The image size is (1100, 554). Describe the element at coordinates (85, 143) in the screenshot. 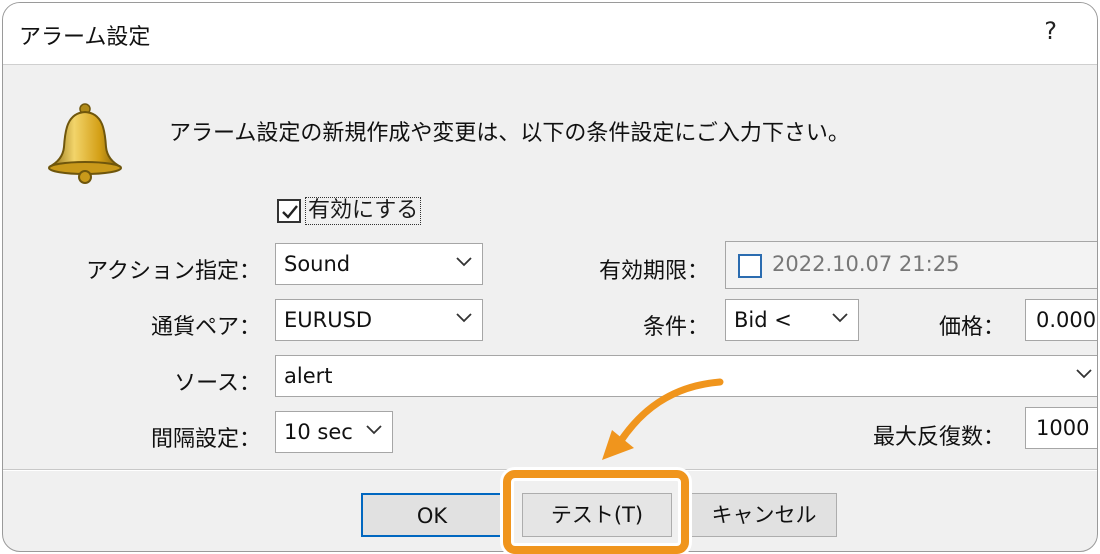

I see `bell-icon` at that location.